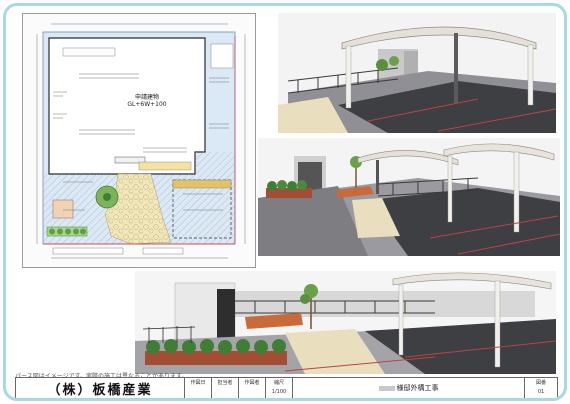 This screenshot has width=570, height=404. What do you see at coordinates (198, 388) in the screenshot?
I see `date-cell: 作図日` at bounding box center [198, 388].